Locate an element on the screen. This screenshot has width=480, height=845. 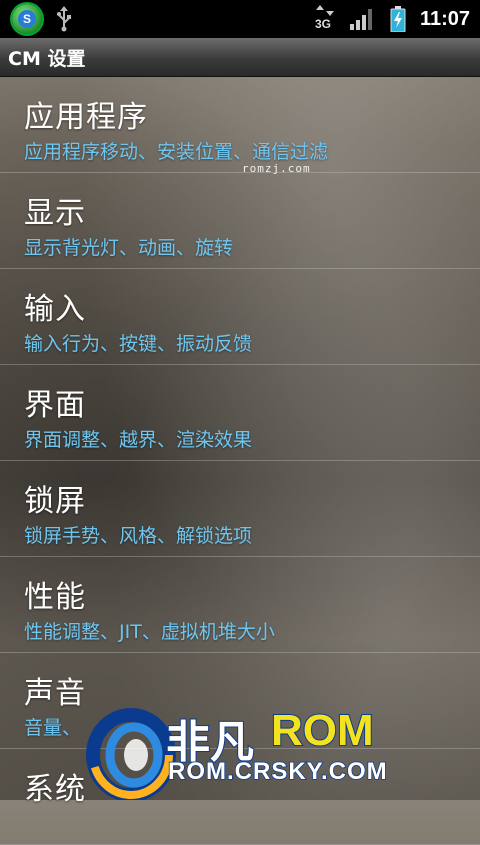
app-notification-icon: S is located at coordinates (27, 19).